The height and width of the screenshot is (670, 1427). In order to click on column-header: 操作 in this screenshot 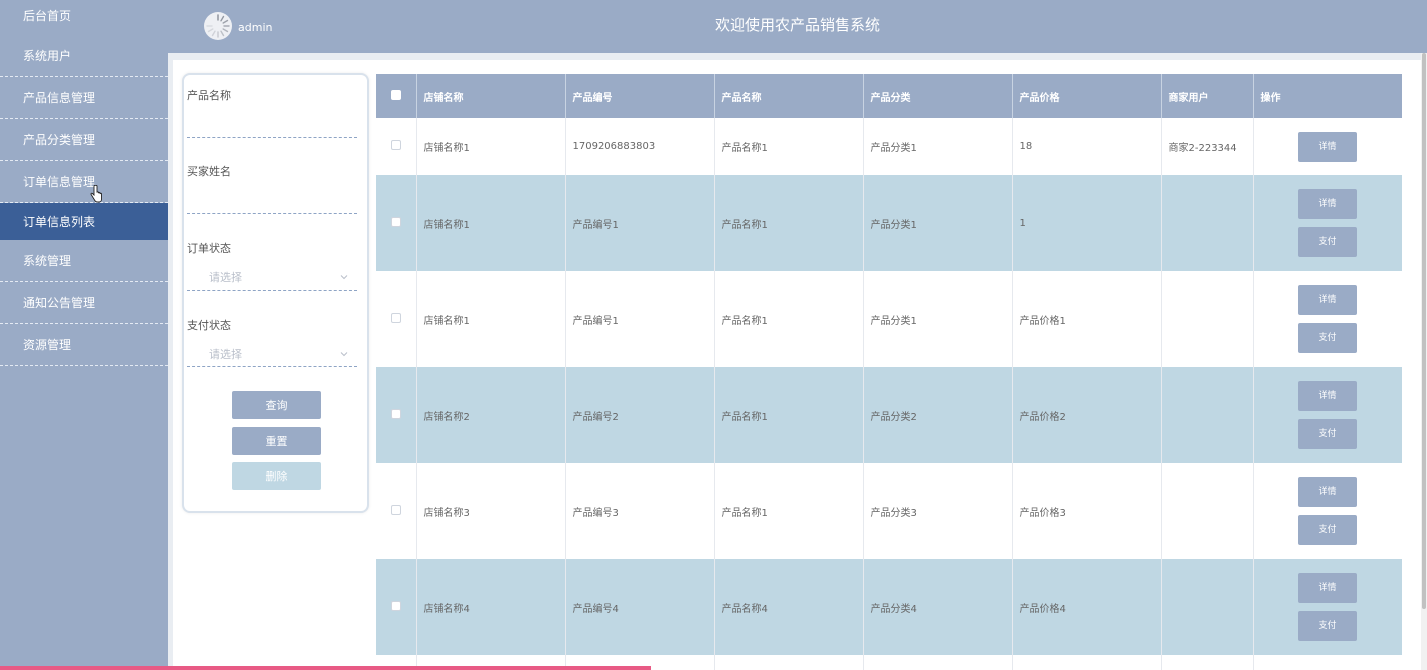, I will do `click(1327, 96)`.